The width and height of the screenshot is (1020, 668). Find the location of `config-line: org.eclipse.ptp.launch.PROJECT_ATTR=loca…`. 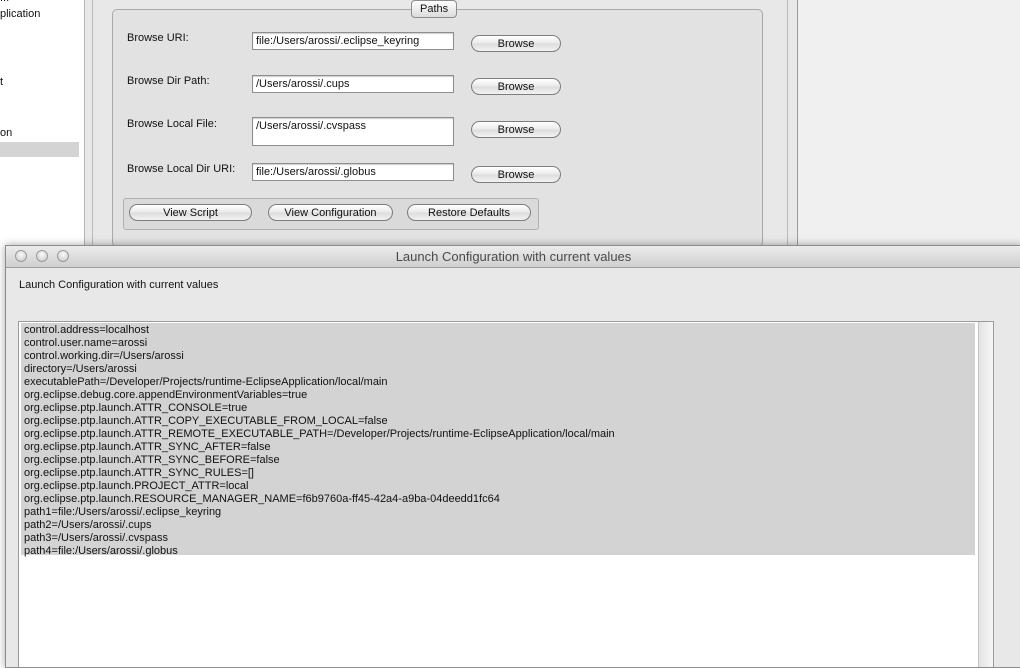

config-line: org.eclipse.ptp.launch.PROJECT_ATTR=loca… is located at coordinates (136, 486).